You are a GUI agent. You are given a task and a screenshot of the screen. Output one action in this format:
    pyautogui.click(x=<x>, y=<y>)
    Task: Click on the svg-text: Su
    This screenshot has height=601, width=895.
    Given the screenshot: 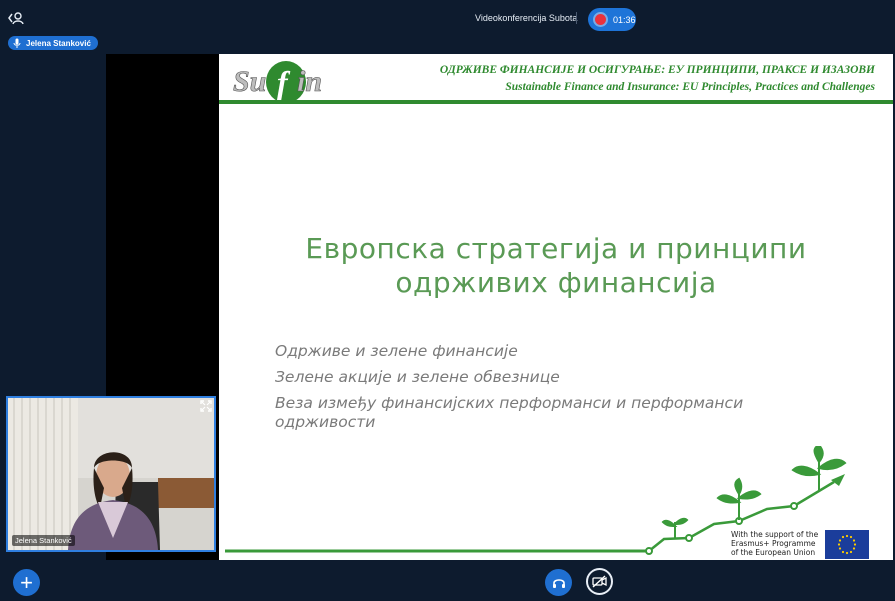 What is the action you would take?
    pyautogui.click(x=249, y=81)
    